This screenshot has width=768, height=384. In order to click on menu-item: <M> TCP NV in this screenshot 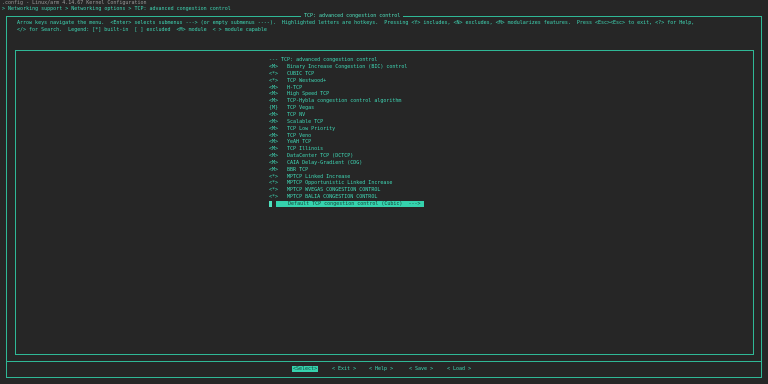, I will do `click(287, 115)`.